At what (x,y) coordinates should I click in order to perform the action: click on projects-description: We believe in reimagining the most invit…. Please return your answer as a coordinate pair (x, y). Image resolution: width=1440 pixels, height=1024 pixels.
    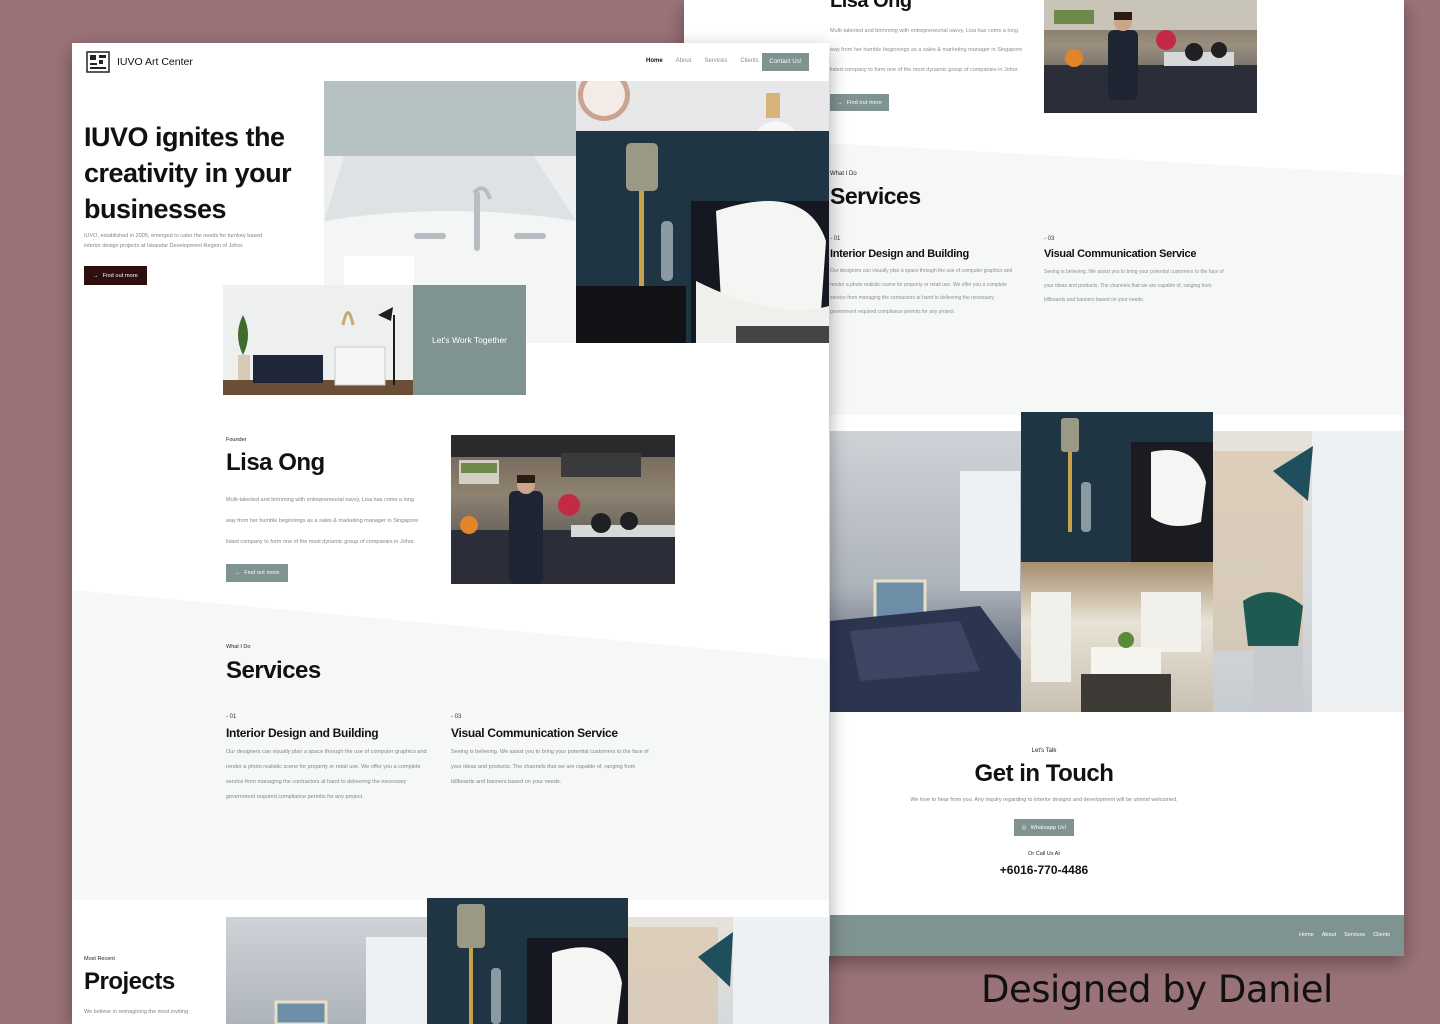
    Looking at the image, I should click on (136, 1012).